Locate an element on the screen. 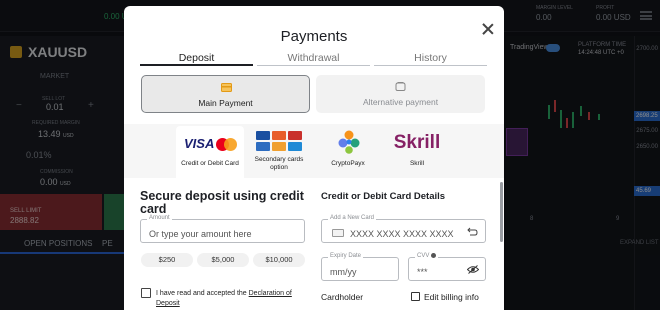 The width and height of the screenshot is (660, 310). edit-billing-label: Edit billing info is located at coordinates (451, 297).